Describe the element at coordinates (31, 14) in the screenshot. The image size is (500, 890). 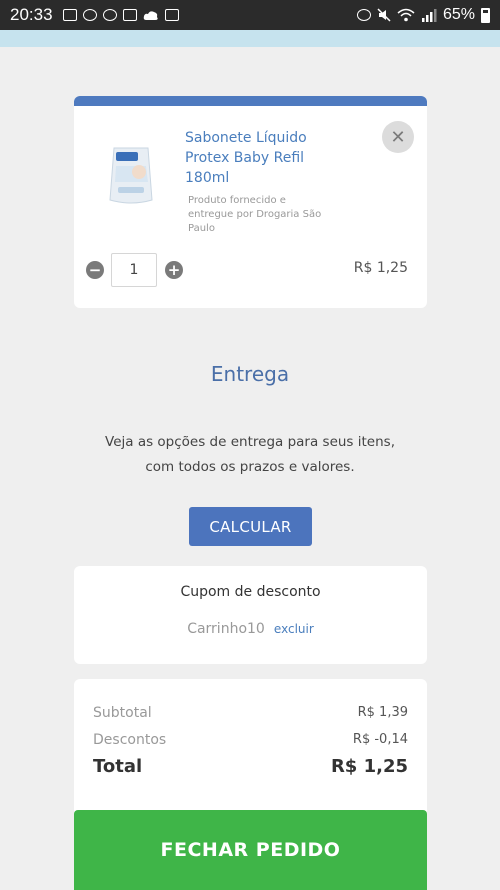
I see `status-time: 20:33` at that location.